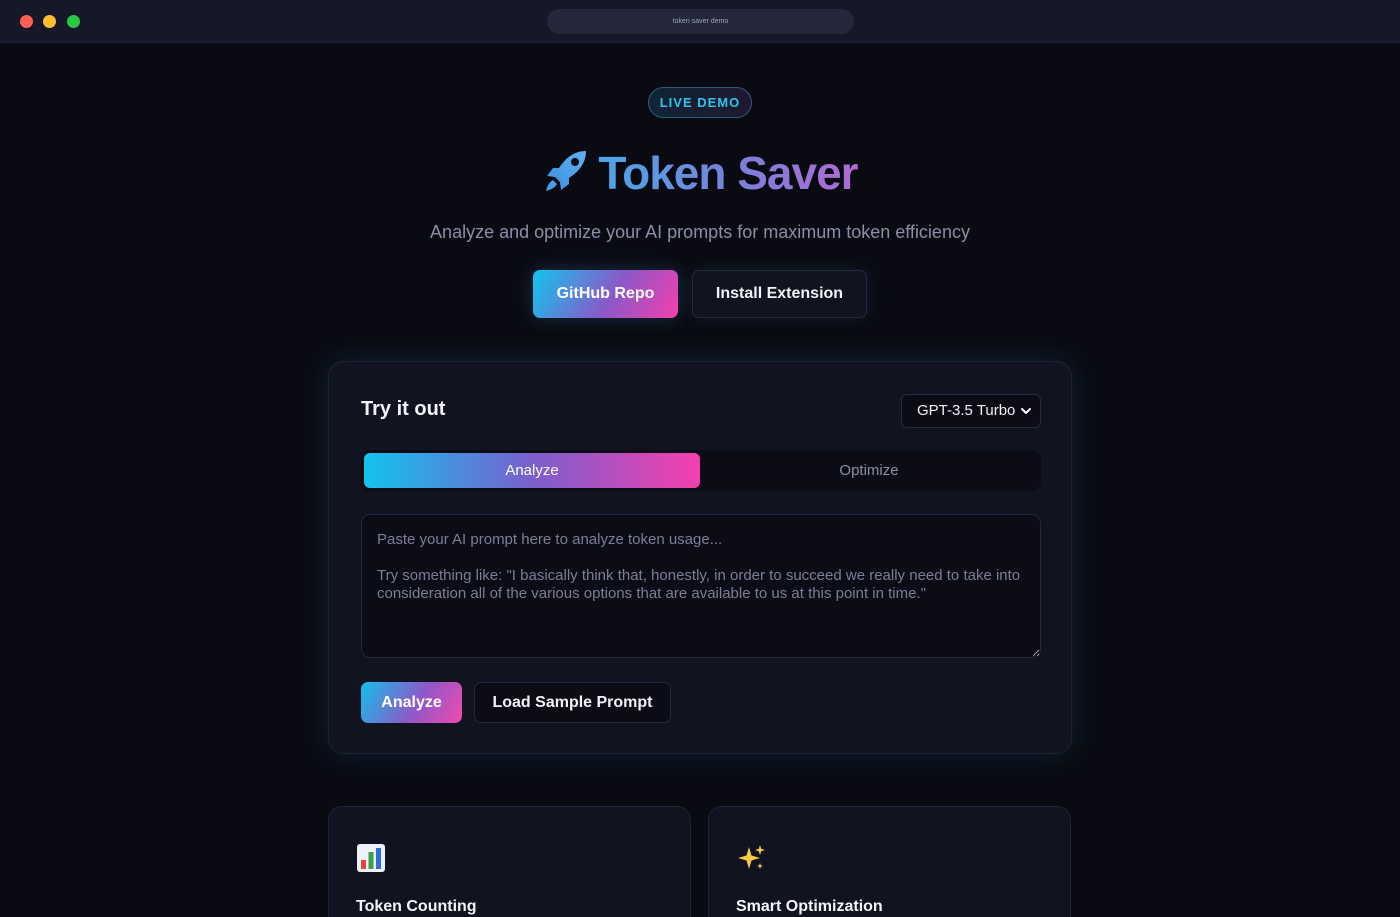  I want to click on install-extension-button: Install Extension, so click(779, 294).